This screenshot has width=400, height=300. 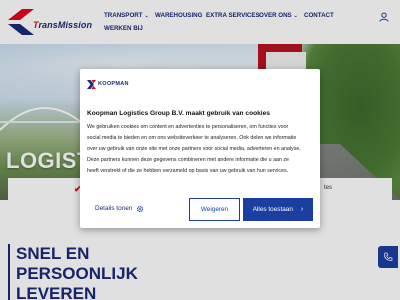 What do you see at coordinates (214, 209) in the screenshot?
I see `reject-button: Weigeren` at bounding box center [214, 209].